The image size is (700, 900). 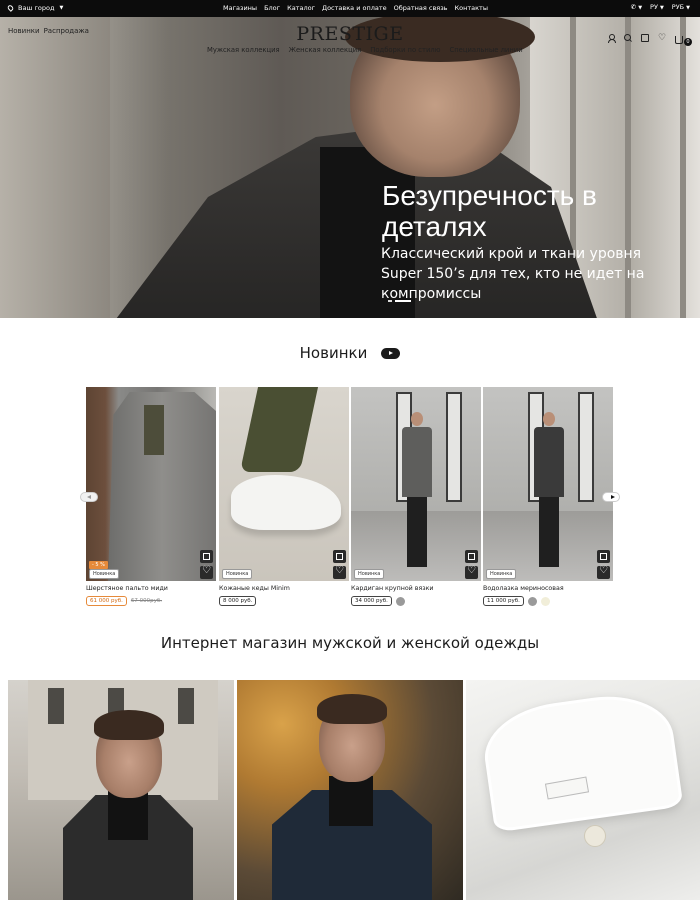 I want to click on city-selector: Ваш город ▼, so click(x=35, y=8).